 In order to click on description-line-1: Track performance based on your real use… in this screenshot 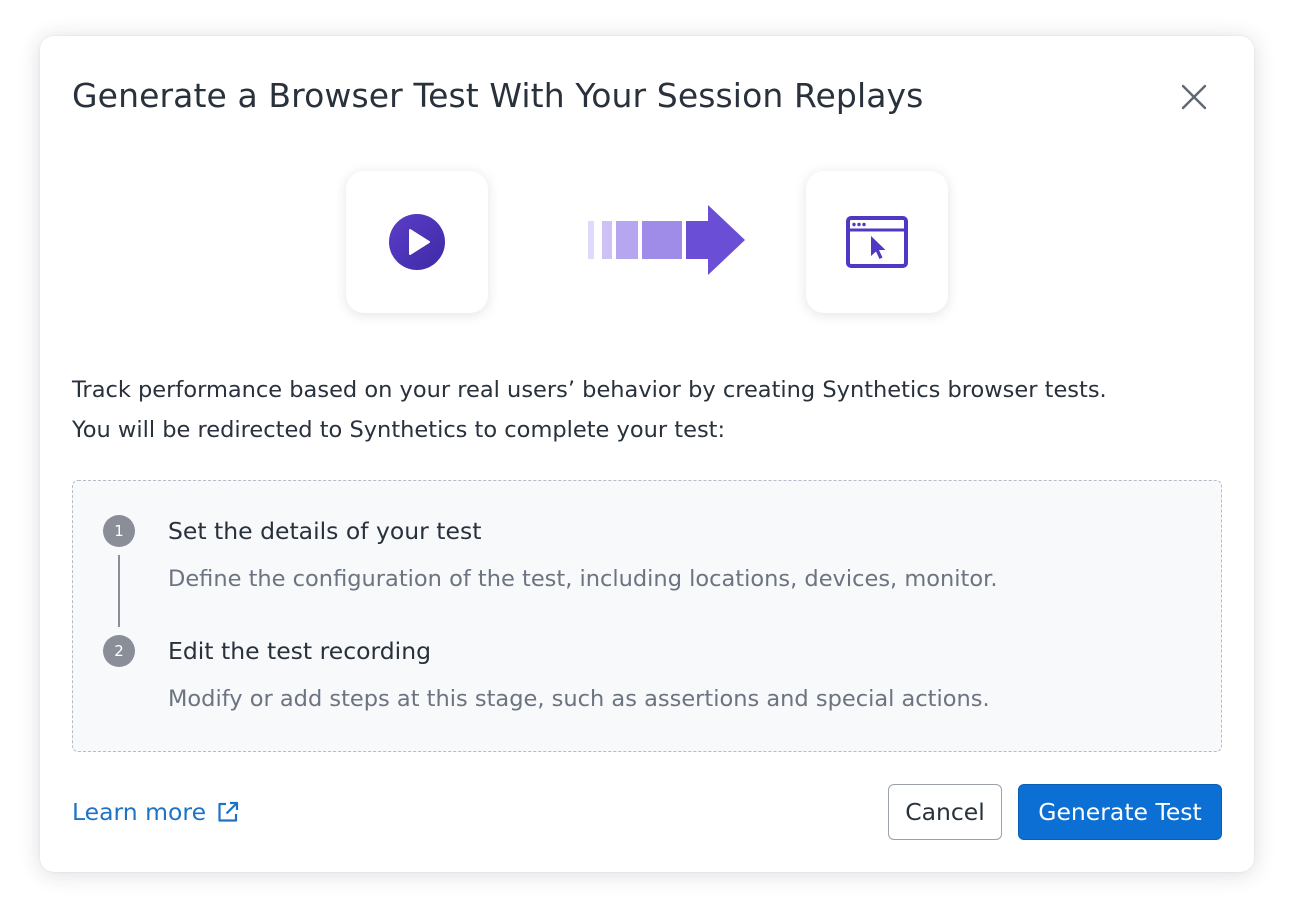, I will do `click(589, 390)`.